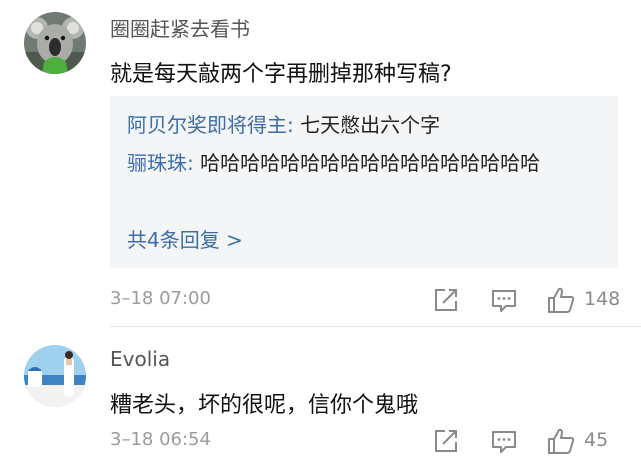 The height and width of the screenshot is (475, 641). Describe the element at coordinates (264, 405) in the screenshot. I see `comment-text: 糟老头，坏的很呢，信你个鬼哦` at that location.